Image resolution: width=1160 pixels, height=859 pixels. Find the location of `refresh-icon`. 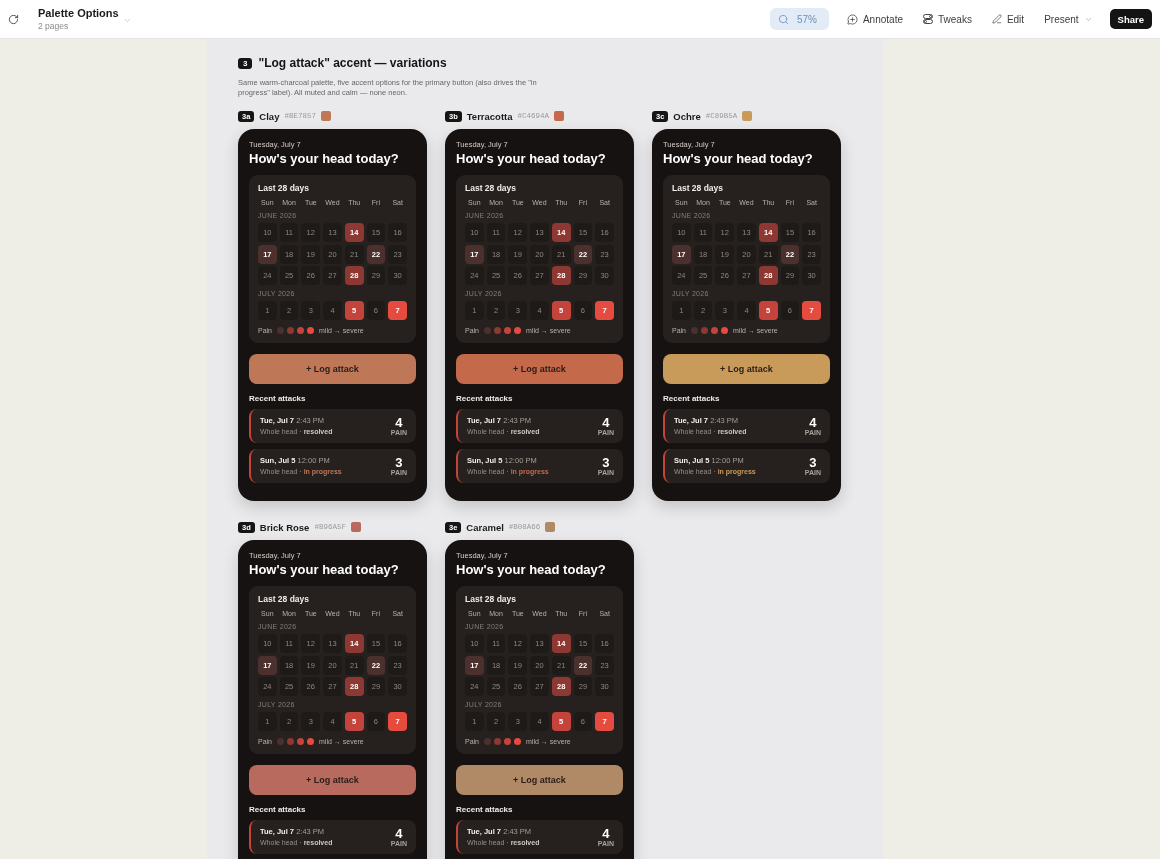

refresh-icon is located at coordinates (13, 19).